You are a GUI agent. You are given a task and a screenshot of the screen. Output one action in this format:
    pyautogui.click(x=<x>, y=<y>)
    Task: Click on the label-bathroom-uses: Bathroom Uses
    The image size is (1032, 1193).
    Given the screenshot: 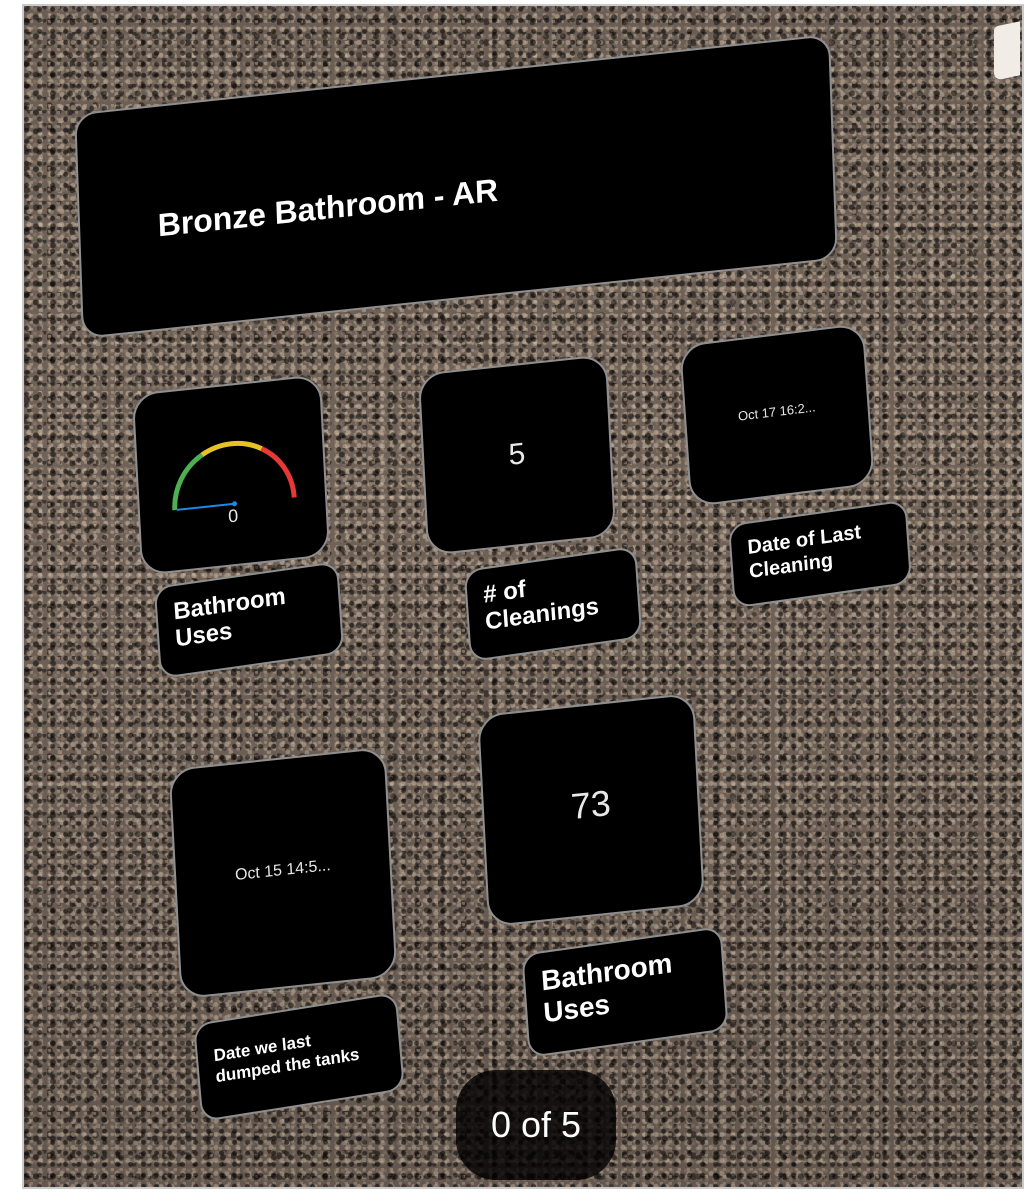 What is the action you would take?
    pyautogui.click(x=249, y=620)
    